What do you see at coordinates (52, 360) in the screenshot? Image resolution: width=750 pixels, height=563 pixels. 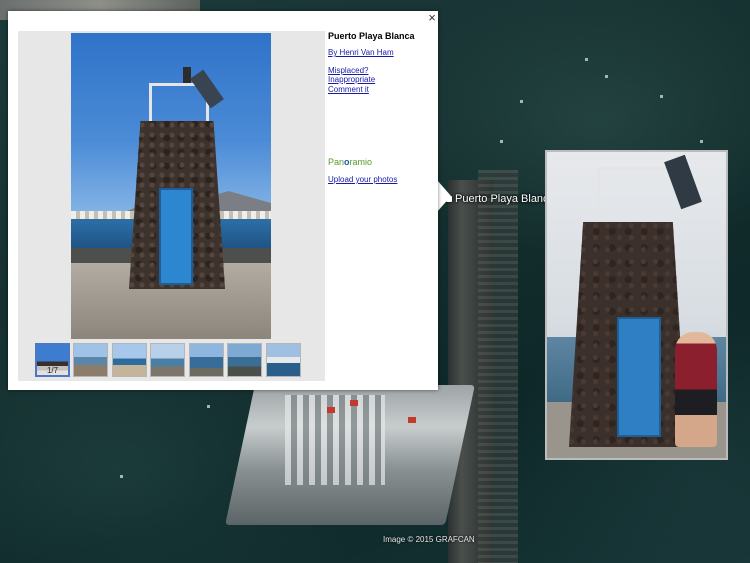 I see `thumbnail: 1/7` at bounding box center [52, 360].